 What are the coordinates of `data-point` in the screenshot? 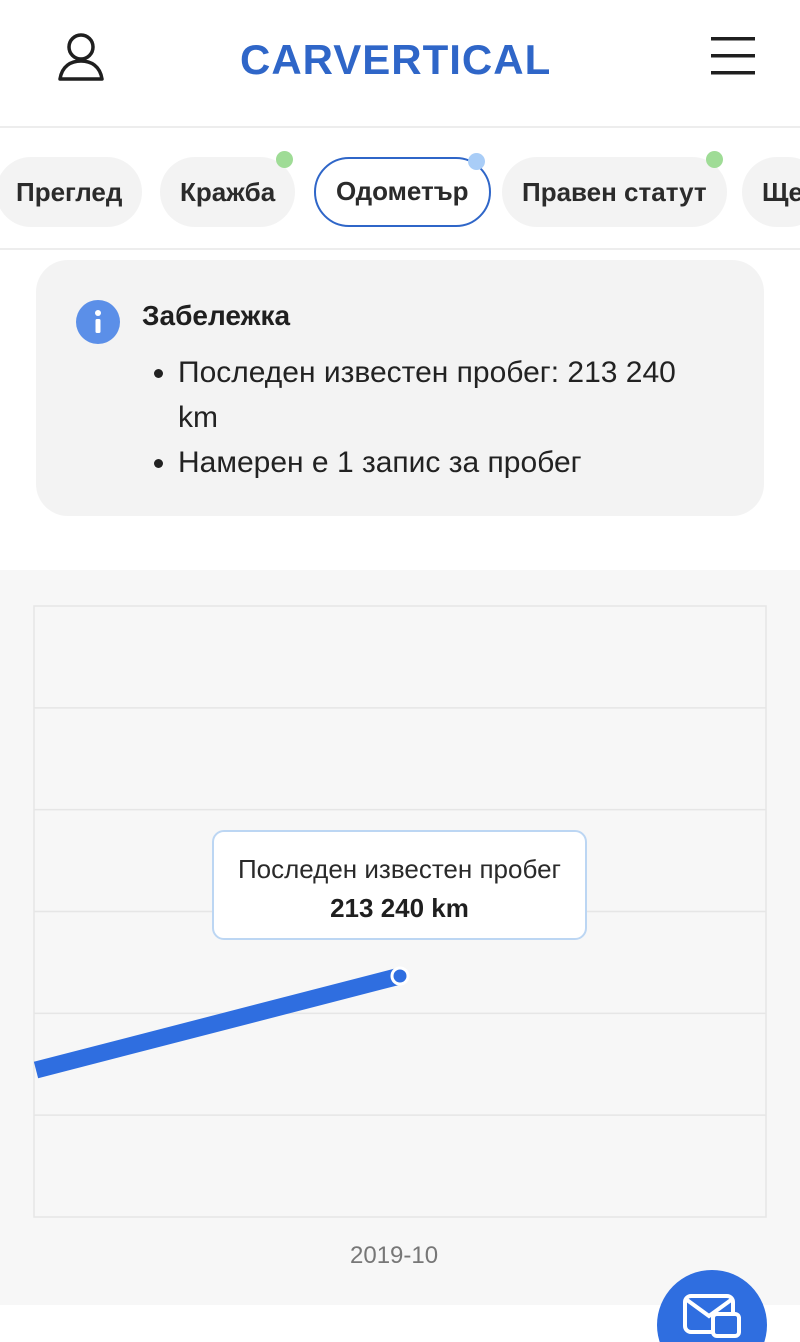 It's located at (400, 976).